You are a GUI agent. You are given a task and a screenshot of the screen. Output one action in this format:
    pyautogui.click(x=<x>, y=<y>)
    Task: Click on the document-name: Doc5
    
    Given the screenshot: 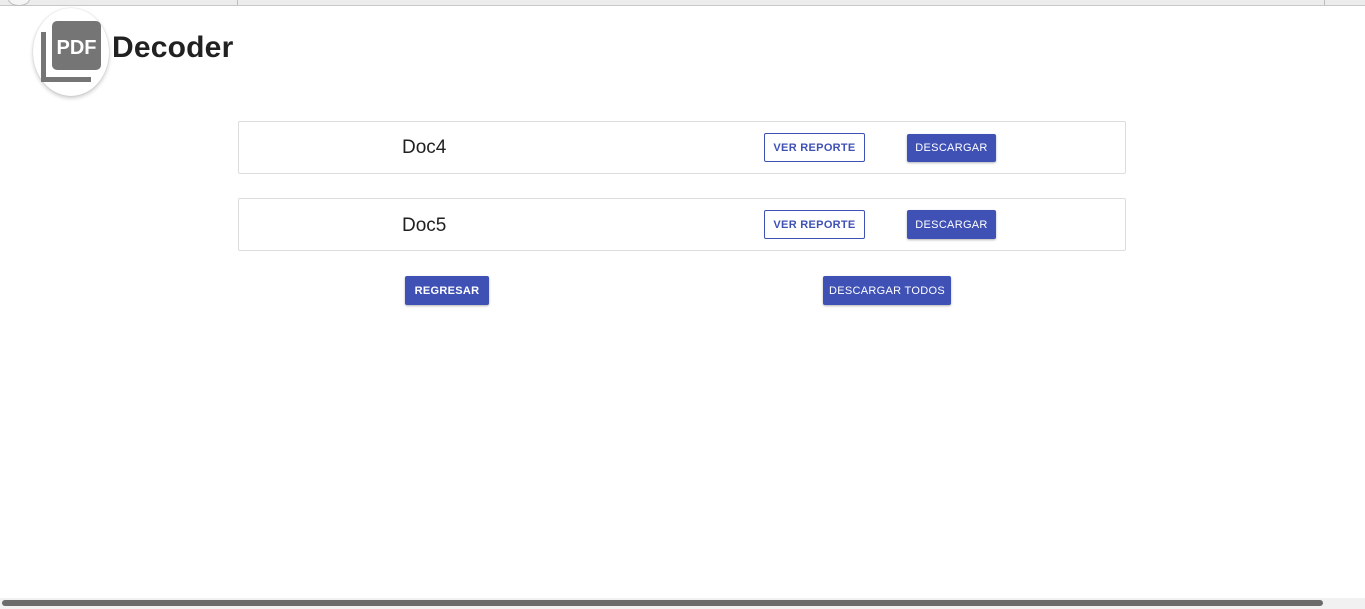 What is the action you would take?
    pyautogui.click(x=424, y=225)
    